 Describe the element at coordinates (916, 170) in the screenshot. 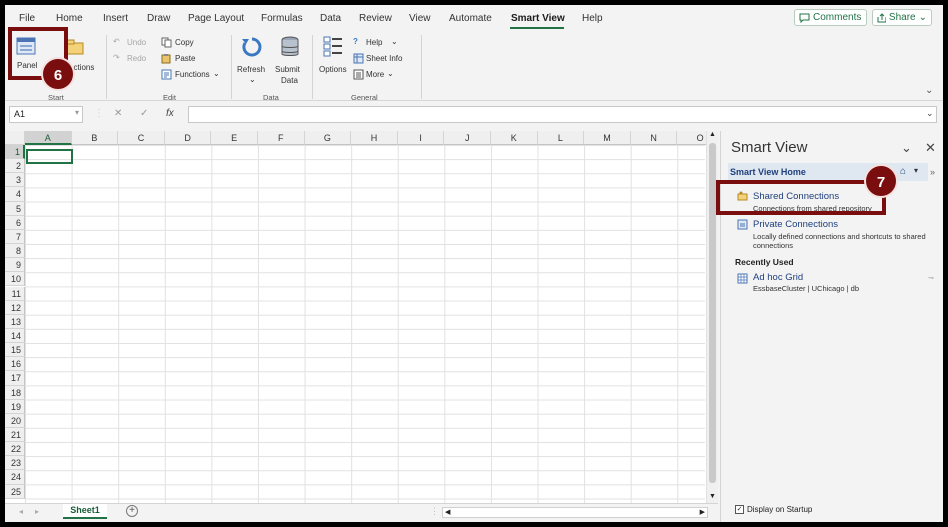

I see `chevron-down-icon: ▾` at that location.